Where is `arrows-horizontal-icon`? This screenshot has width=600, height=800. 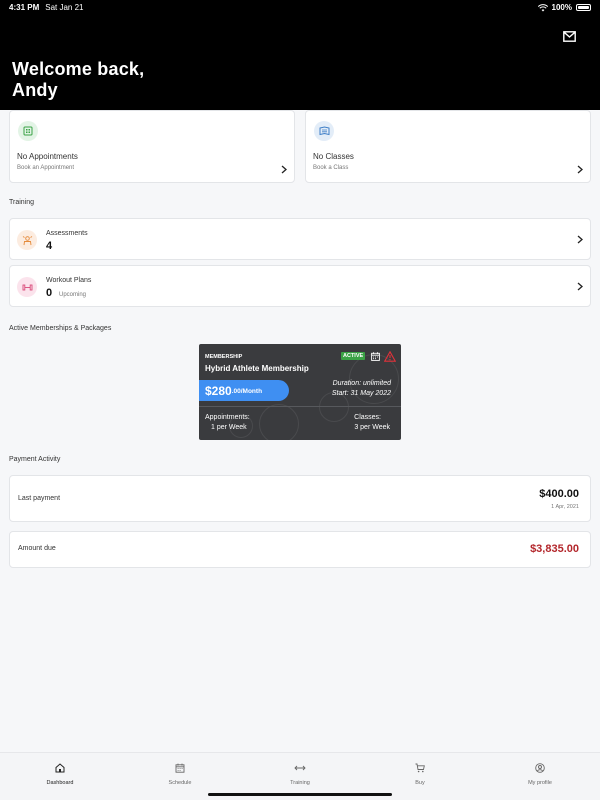 arrows-horizontal-icon is located at coordinates (300, 768).